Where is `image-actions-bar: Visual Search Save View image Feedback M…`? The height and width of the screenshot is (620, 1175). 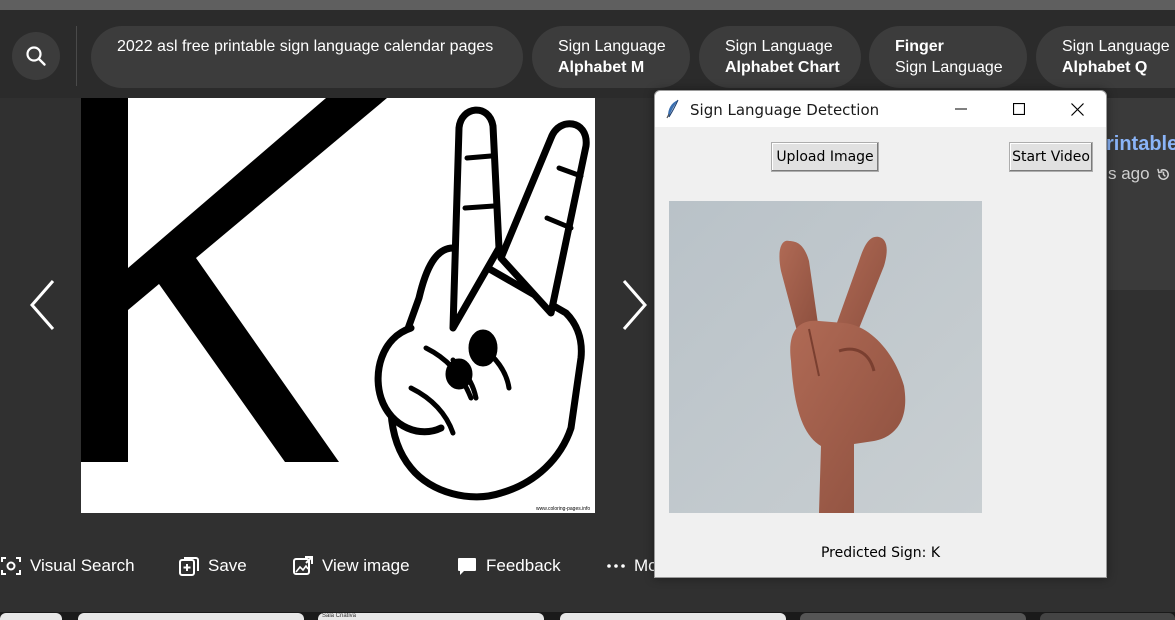 image-actions-bar: Visual Search Save View image Feedback M… is located at coordinates (330, 566).